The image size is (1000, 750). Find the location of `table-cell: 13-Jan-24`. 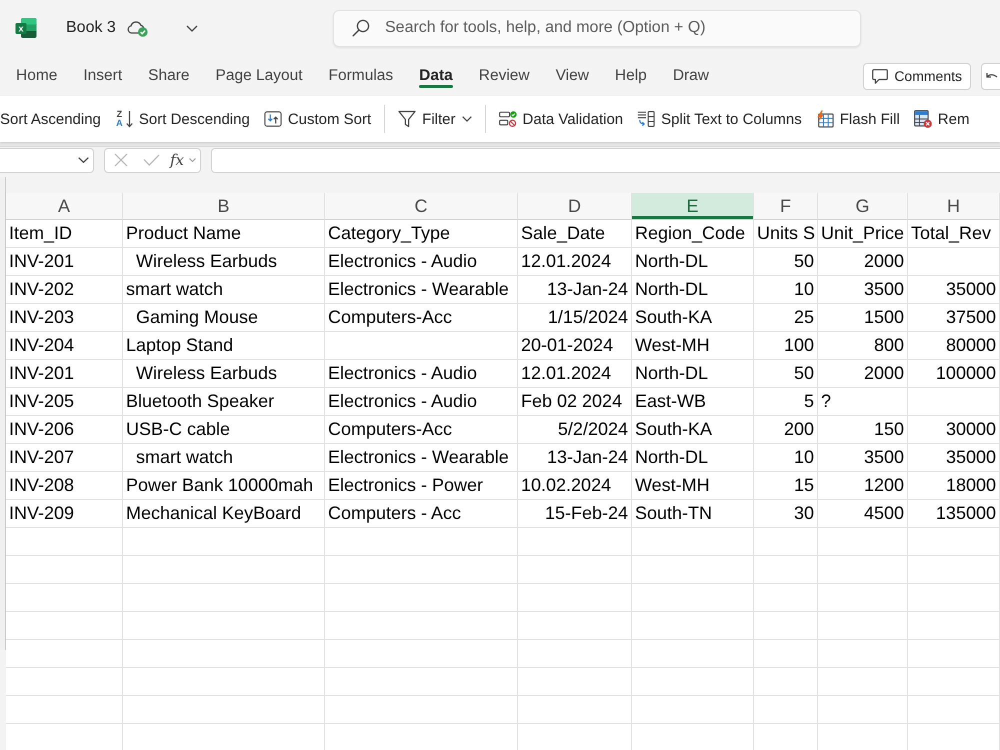

table-cell: 13-Jan-24 is located at coordinates (575, 458).